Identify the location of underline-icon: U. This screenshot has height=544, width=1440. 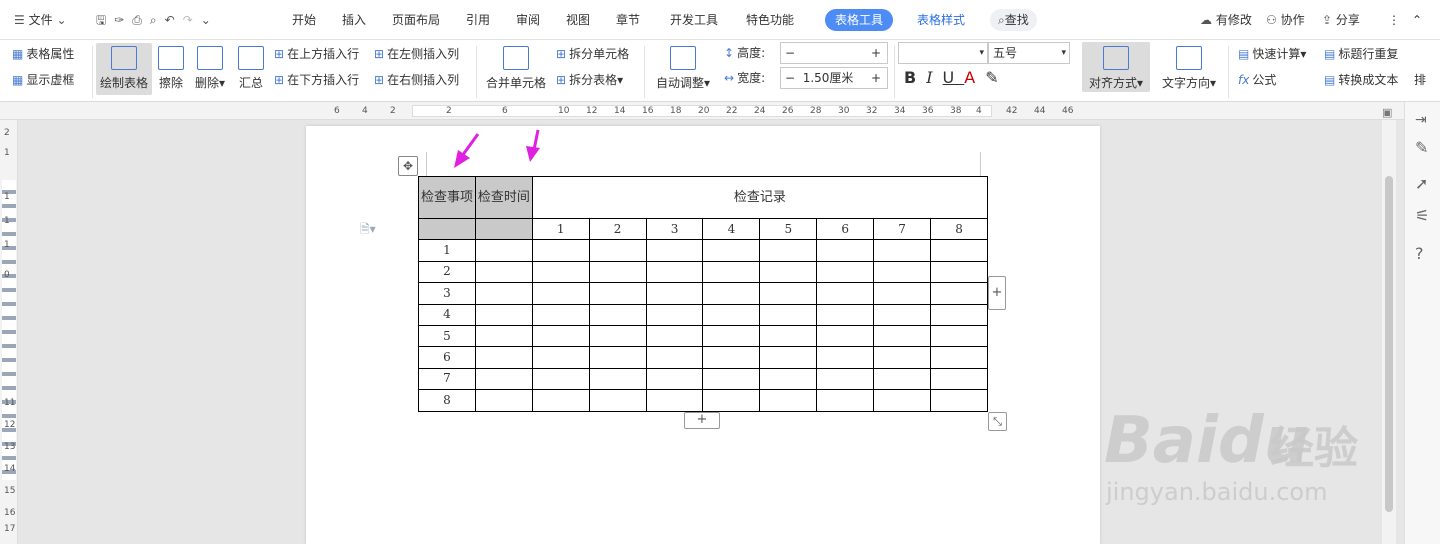
(954, 77).